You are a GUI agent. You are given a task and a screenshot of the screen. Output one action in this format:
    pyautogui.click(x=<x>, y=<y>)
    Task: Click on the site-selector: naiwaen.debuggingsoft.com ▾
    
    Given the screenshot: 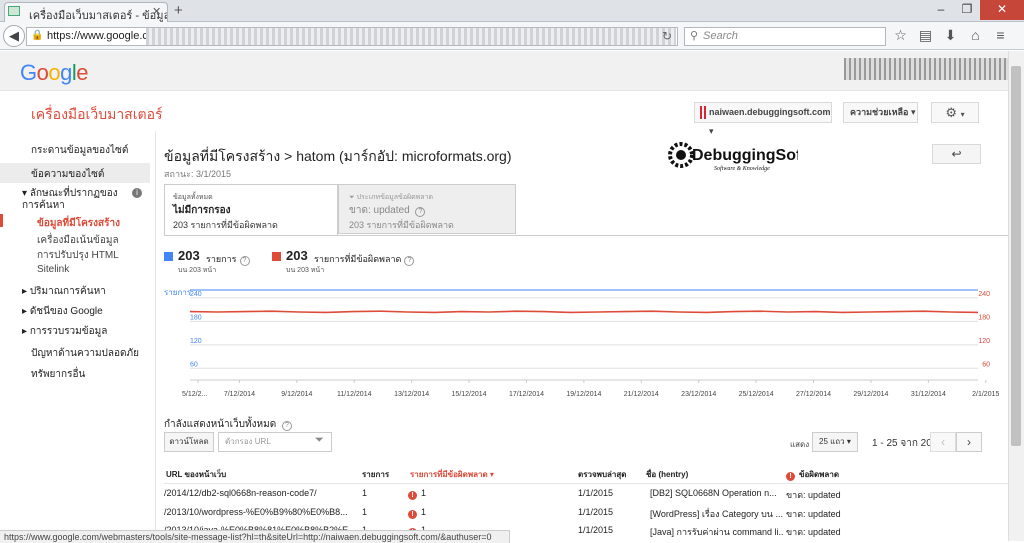 What is the action you would take?
    pyautogui.click(x=763, y=119)
    